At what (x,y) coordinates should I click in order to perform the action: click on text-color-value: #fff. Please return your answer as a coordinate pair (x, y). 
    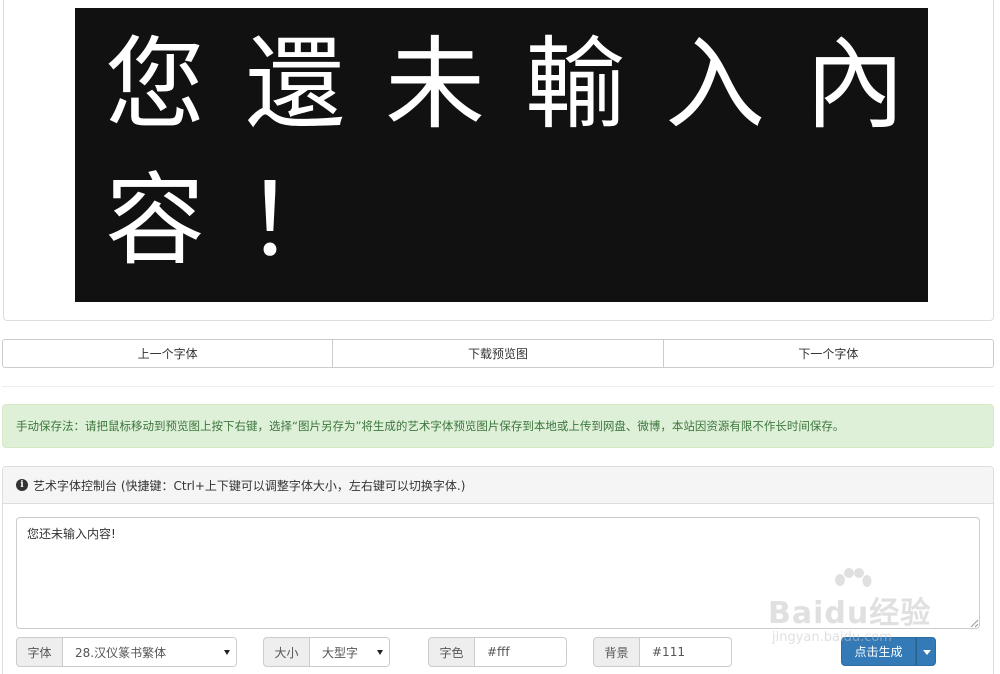
    Looking at the image, I should click on (498, 652).